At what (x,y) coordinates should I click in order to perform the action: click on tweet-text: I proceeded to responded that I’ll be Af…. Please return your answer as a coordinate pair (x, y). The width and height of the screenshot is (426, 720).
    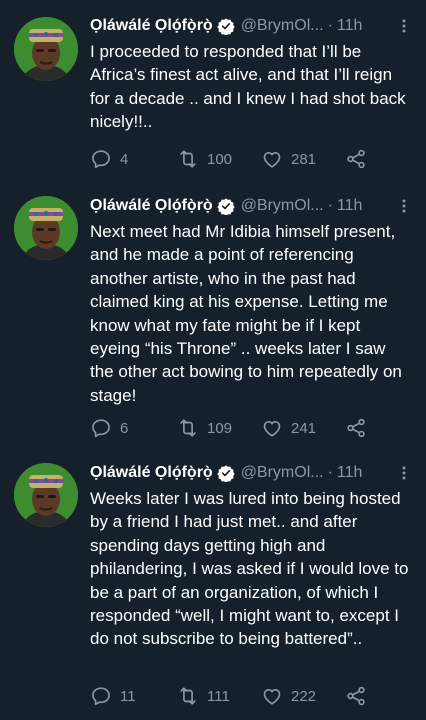
    Looking at the image, I should click on (248, 87).